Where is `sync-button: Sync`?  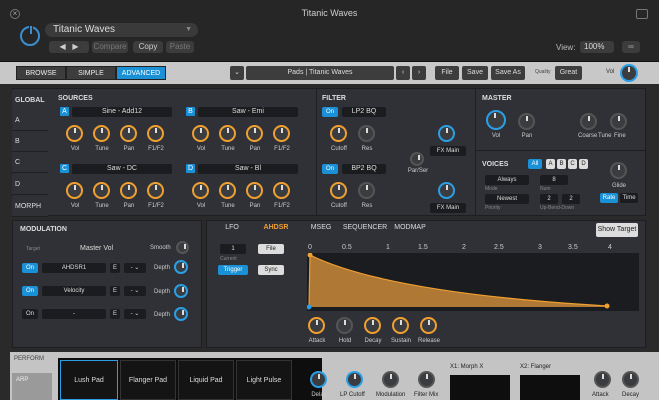 sync-button: Sync is located at coordinates (271, 270).